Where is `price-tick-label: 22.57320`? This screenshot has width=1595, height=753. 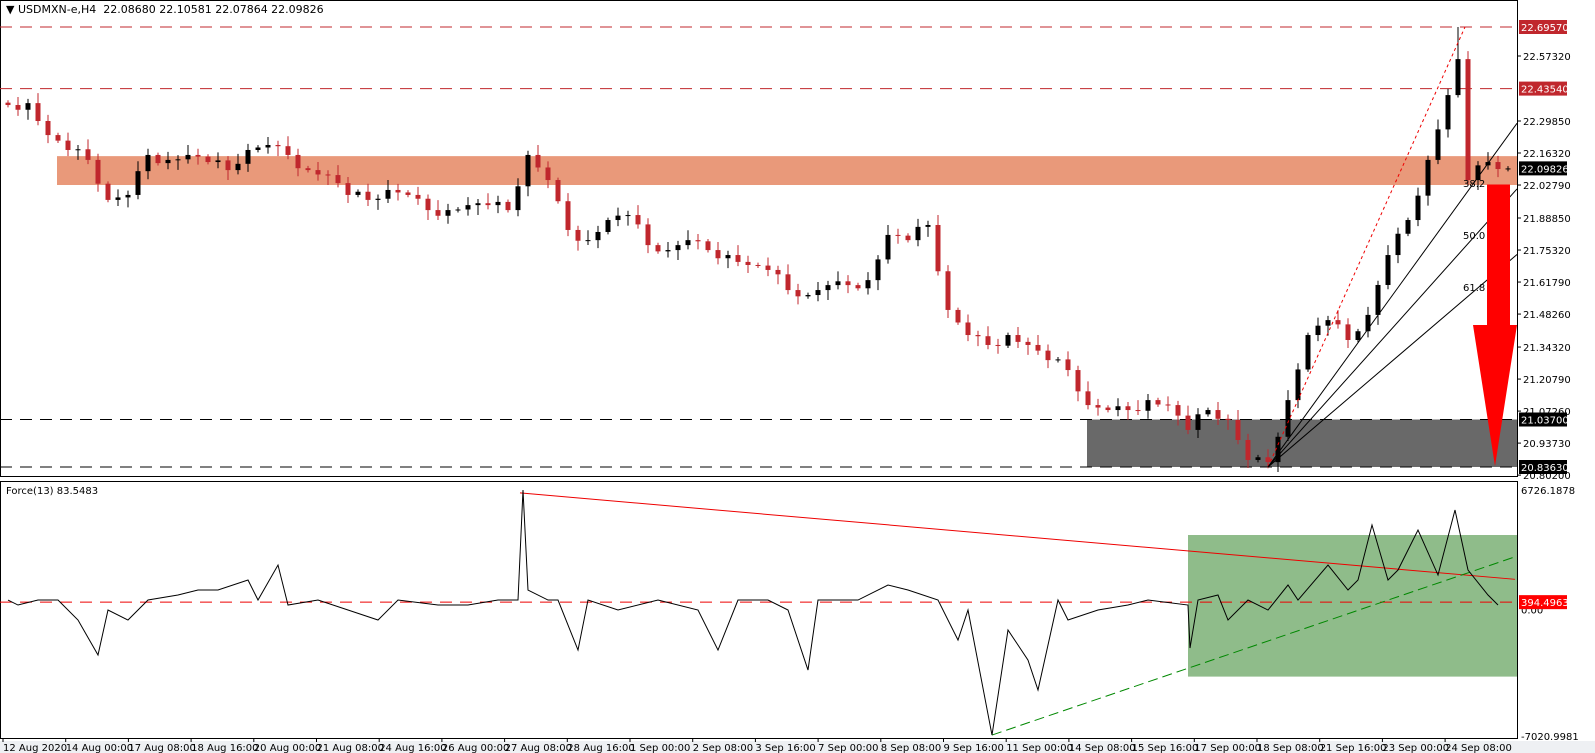
price-tick-label: 22.57320 is located at coordinates (1547, 57).